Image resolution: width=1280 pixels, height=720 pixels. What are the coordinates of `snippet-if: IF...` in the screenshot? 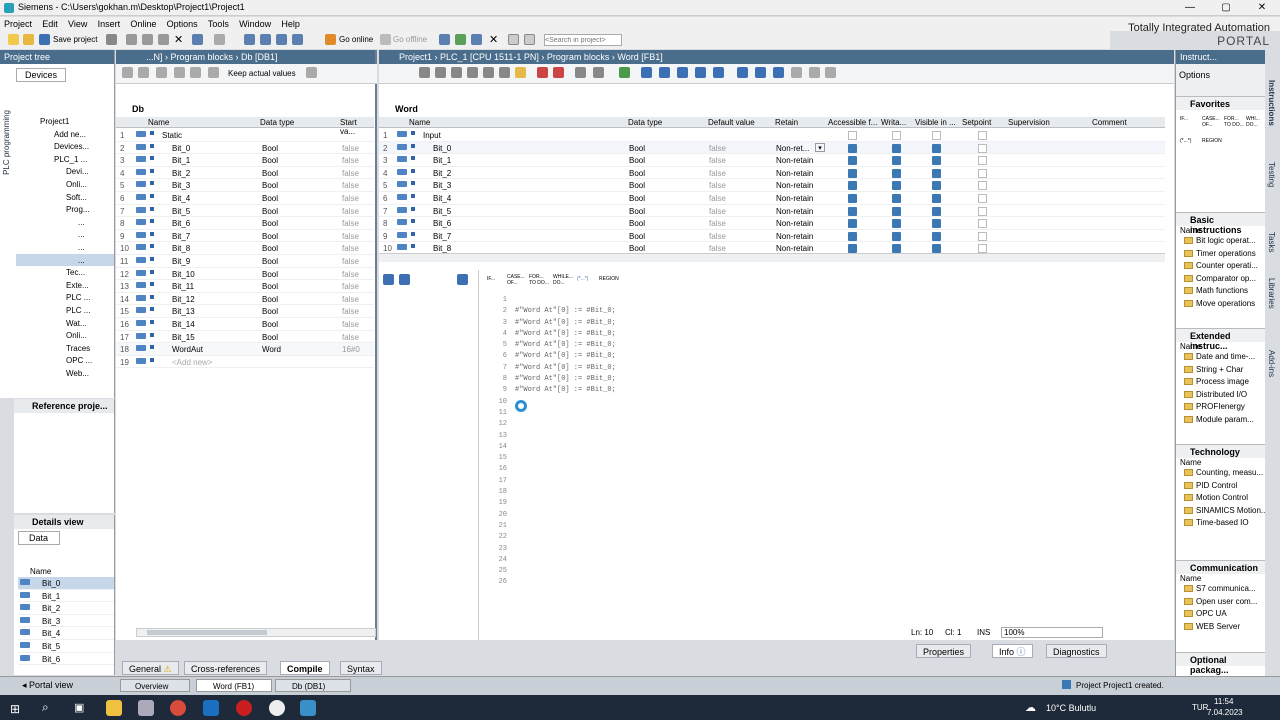 It's located at (491, 279).